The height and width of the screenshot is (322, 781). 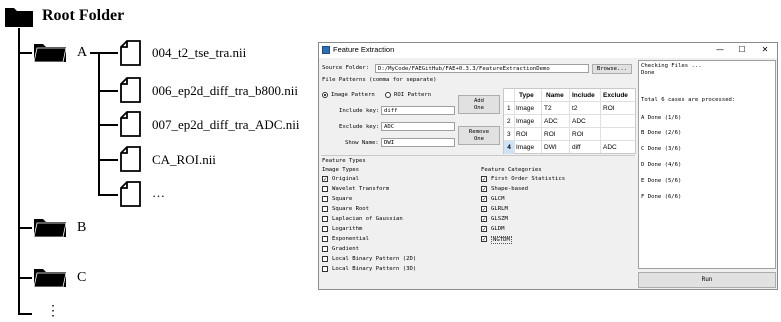 I want to click on file-label: 006_ep2d_diff_tra_b800.nii, so click(x=225, y=90).